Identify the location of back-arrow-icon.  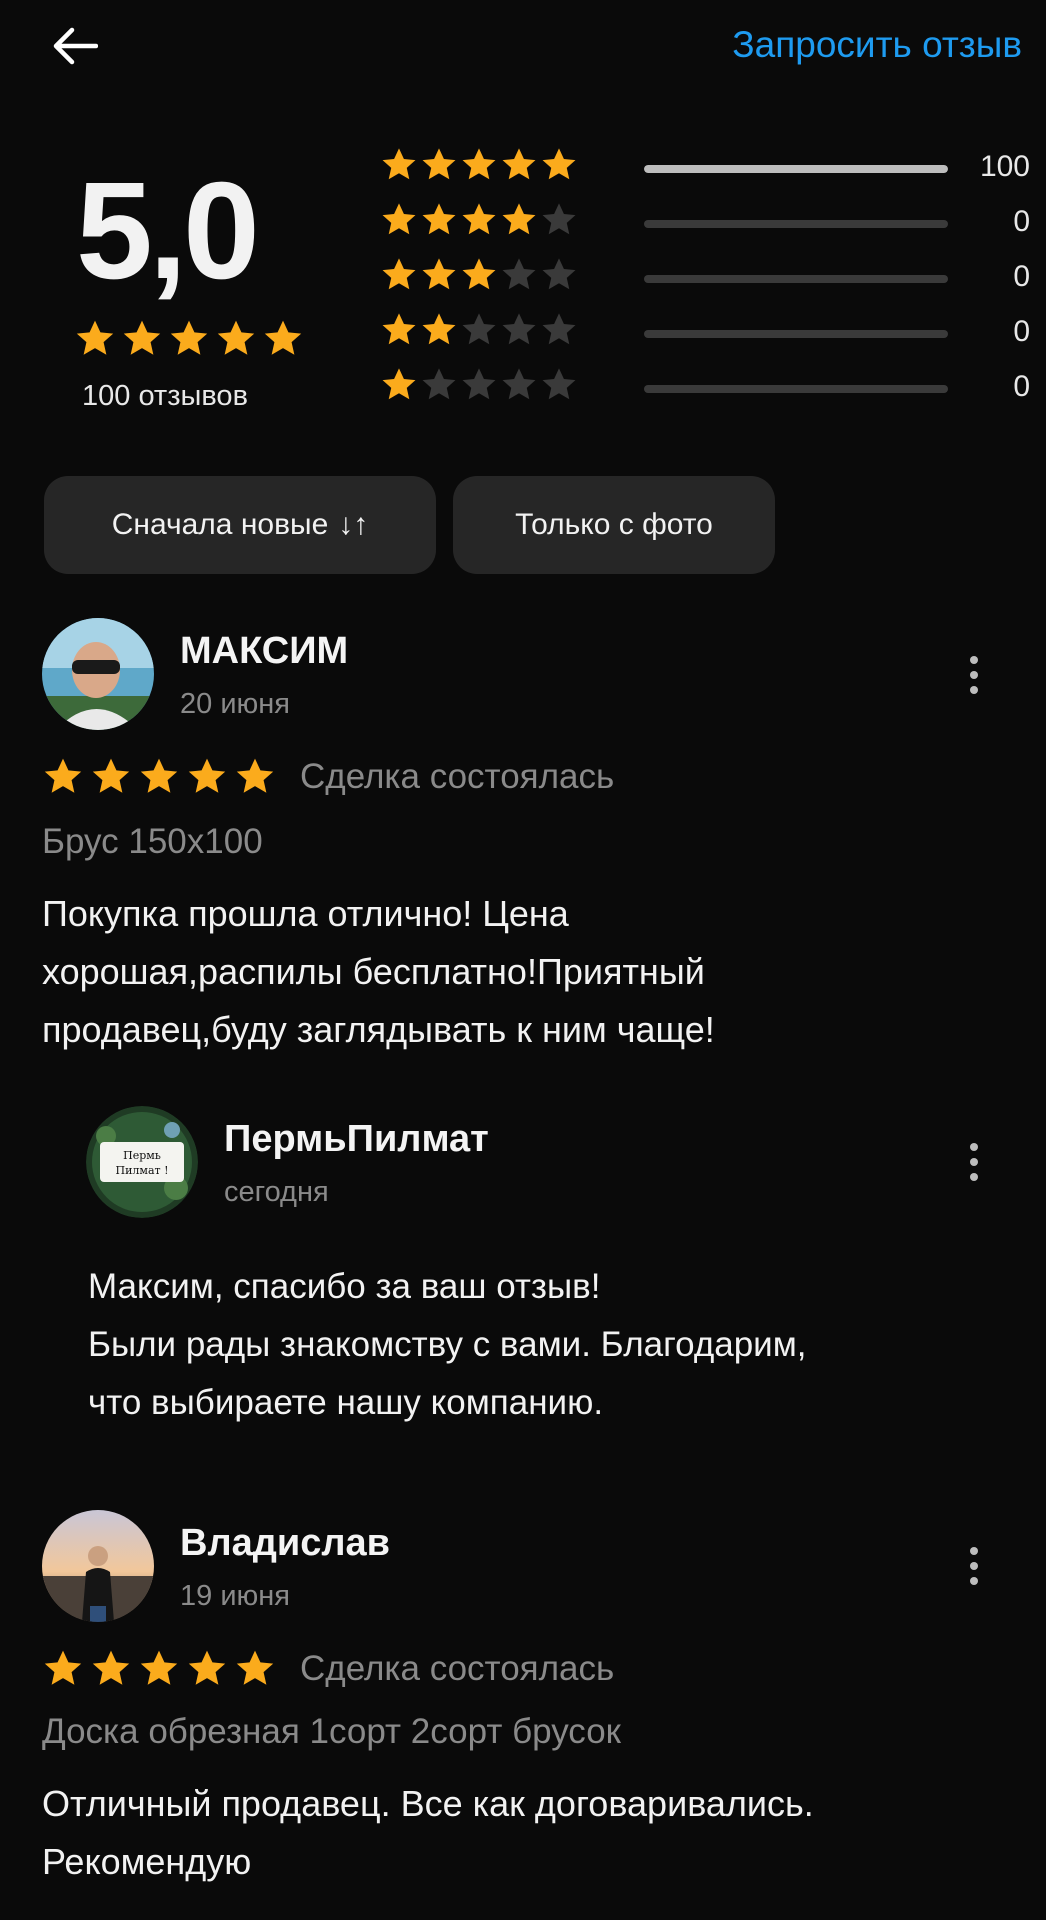
(75, 46).